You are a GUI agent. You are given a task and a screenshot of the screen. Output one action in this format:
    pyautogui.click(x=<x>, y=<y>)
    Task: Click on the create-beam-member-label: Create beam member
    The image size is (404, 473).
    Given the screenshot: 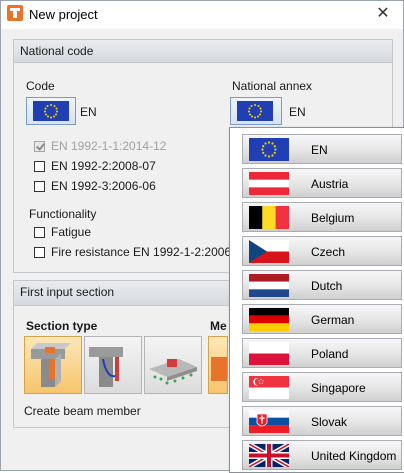 What is the action you would take?
    pyautogui.click(x=82, y=411)
    